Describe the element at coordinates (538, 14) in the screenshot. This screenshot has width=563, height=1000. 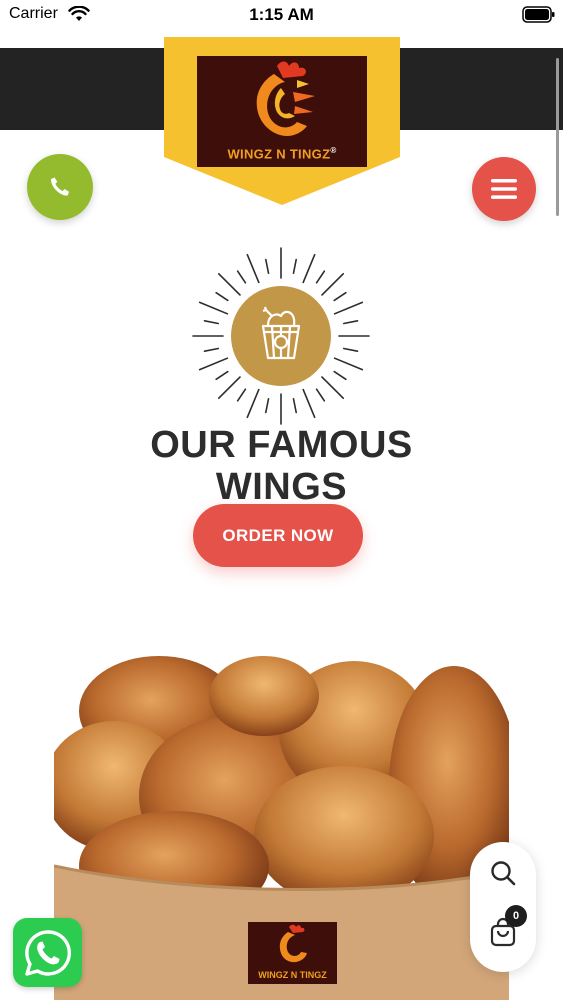
I see `battery-icon` at that location.